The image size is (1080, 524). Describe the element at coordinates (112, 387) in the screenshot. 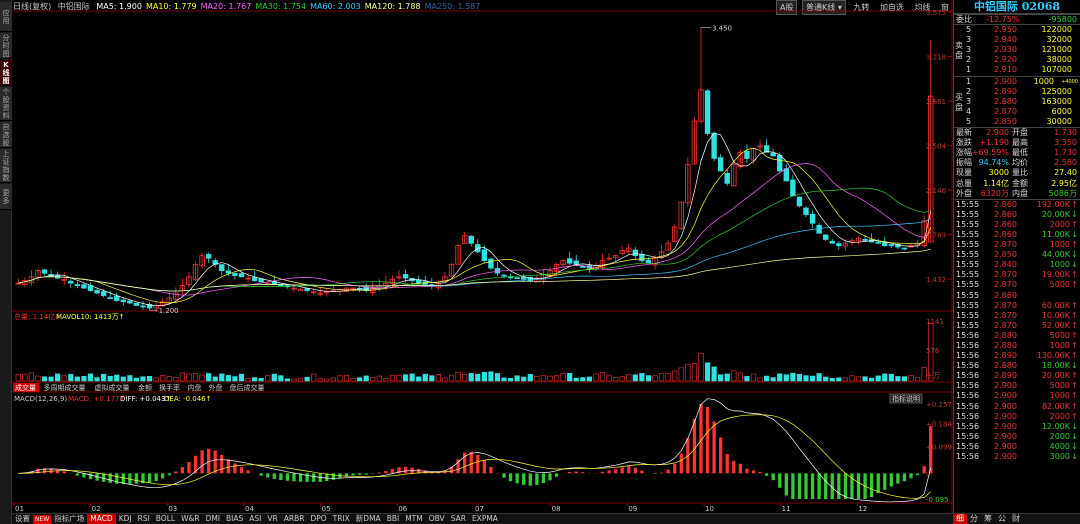

I see `indicator-tab-2: 虚拟成交量` at that location.